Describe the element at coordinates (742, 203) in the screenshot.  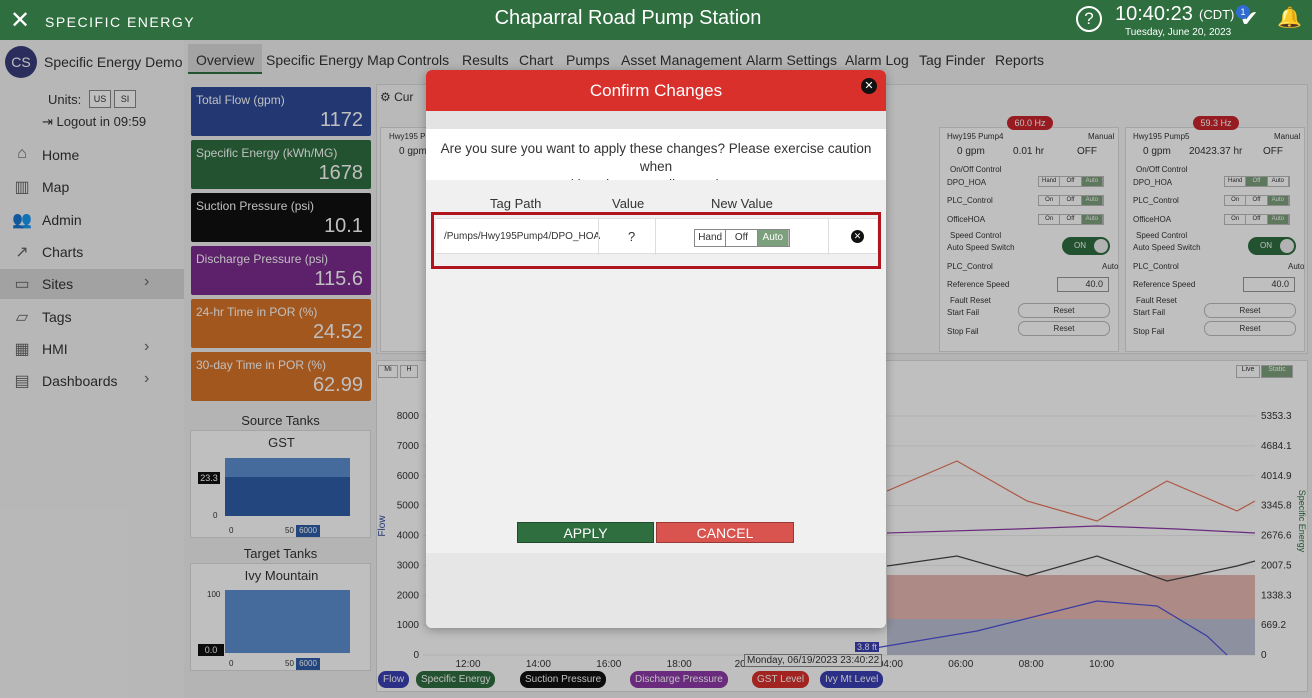
I see `col-new-value: New Value` at that location.